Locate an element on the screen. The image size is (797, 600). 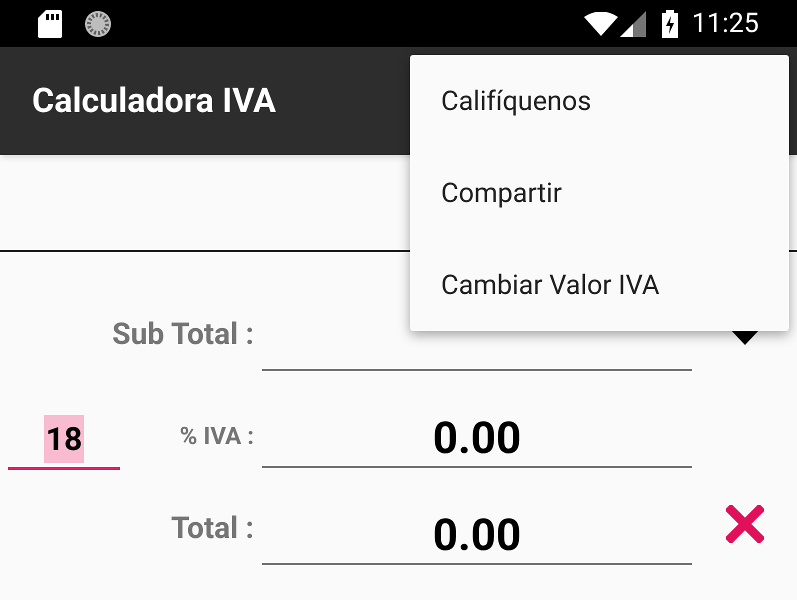
close-icon is located at coordinates (745, 524).